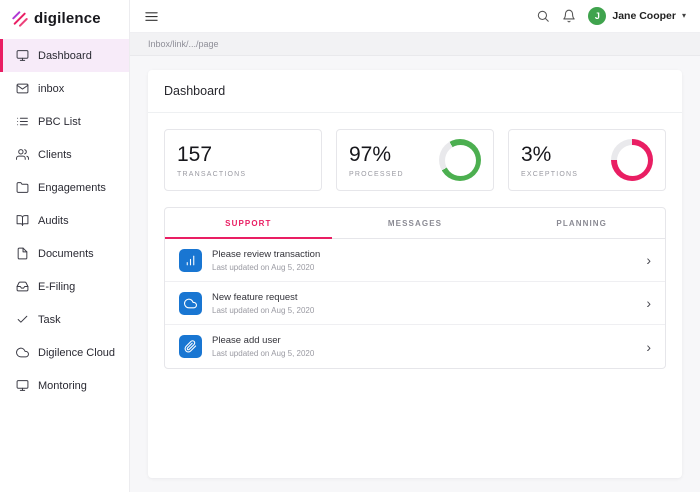 The height and width of the screenshot is (492, 700). I want to click on sidebar-item-label: Digilence Cloud, so click(77, 352).